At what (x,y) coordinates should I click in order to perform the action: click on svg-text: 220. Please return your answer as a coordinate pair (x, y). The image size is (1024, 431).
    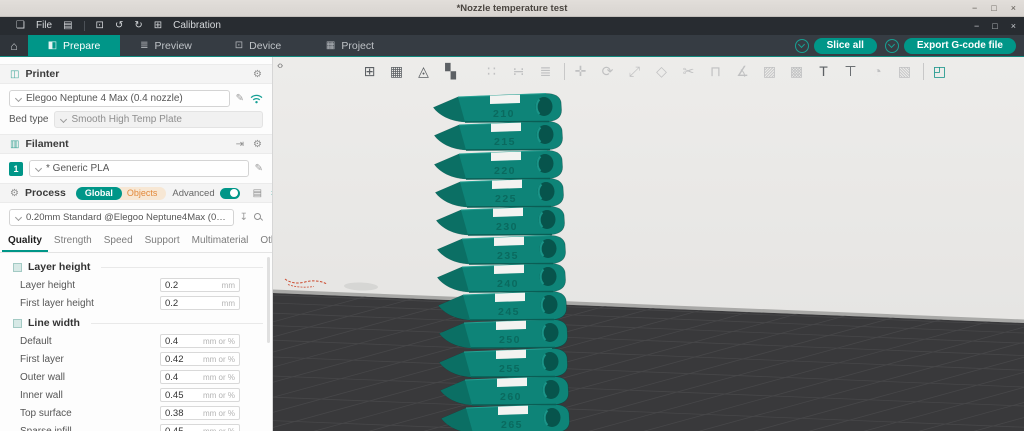
    Looking at the image, I should click on (505, 171).